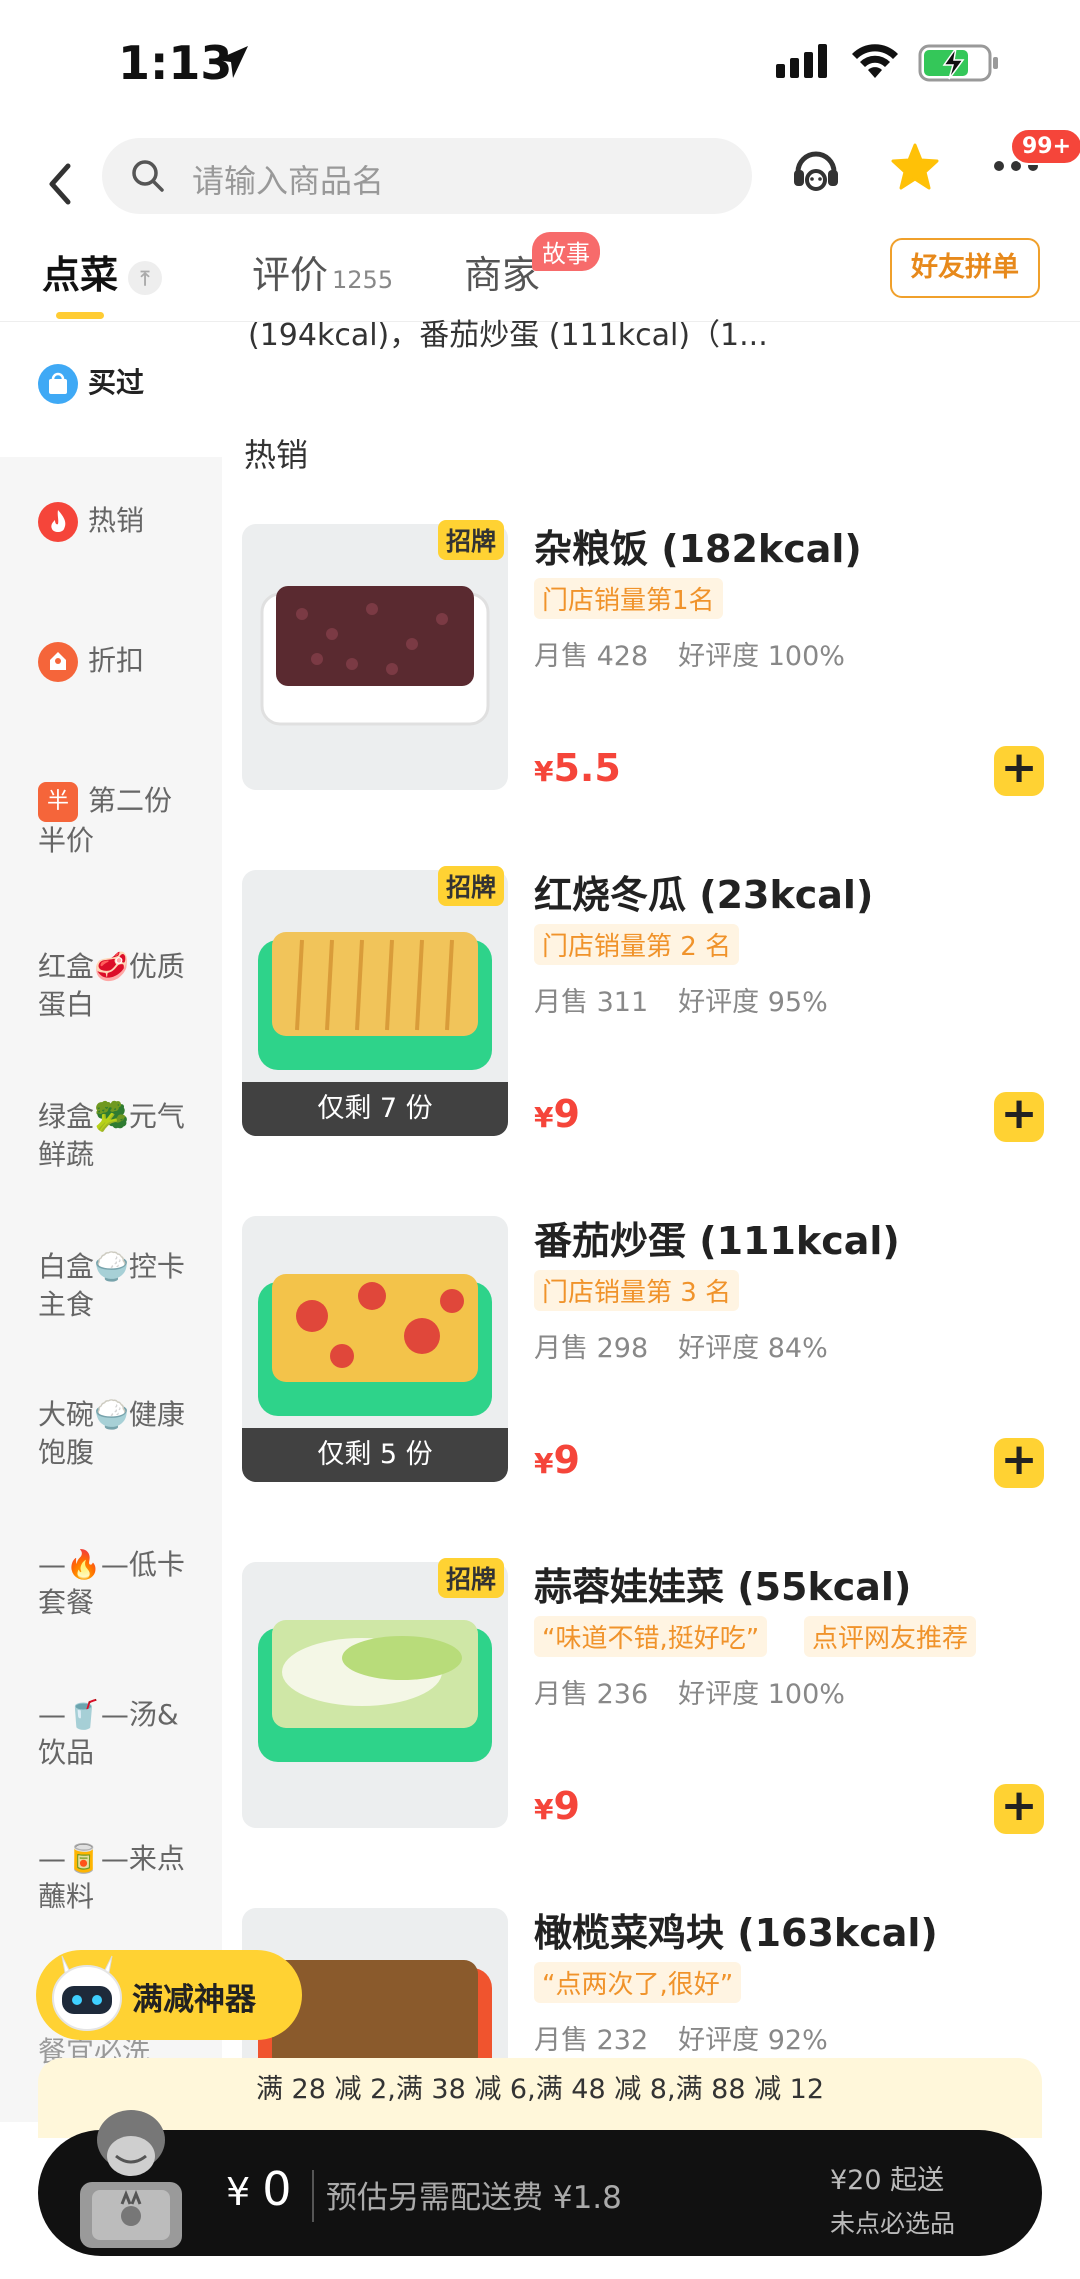 The width and height of the screenshot is (1080, 2279). Describe the element at coordinates (80, 275) in the screenshot. I see `tab-order-label: 点菜` at that location.